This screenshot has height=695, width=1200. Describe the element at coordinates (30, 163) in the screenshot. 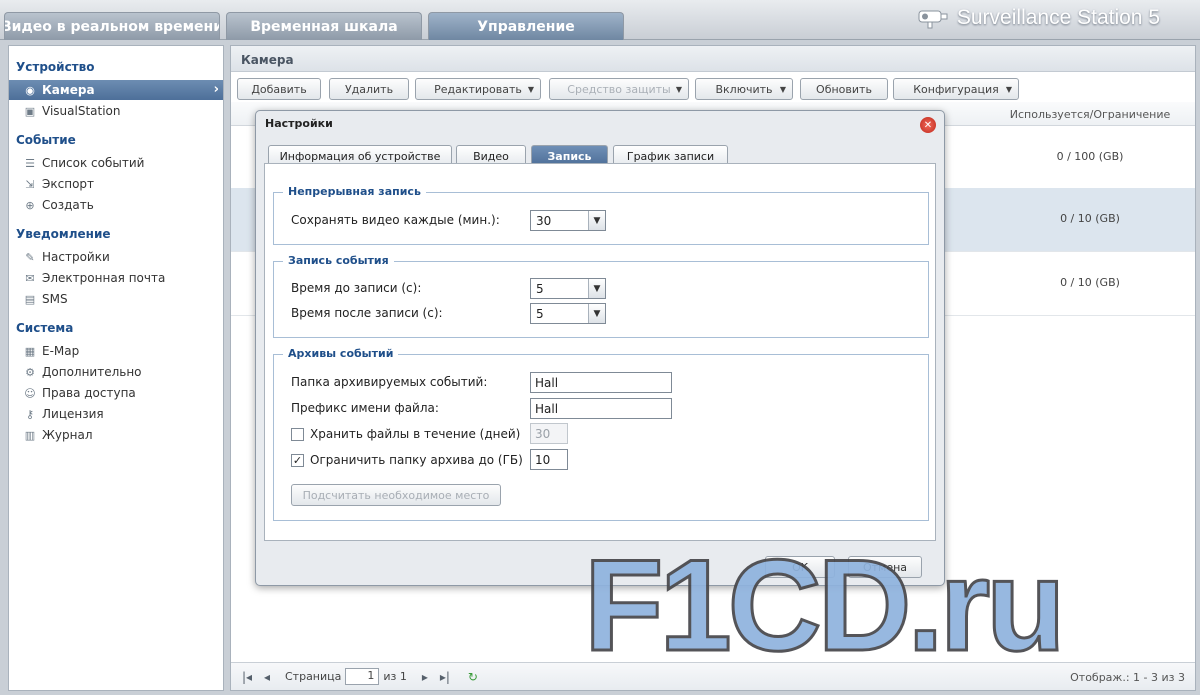

I see `list-icon: ☰` at that location.